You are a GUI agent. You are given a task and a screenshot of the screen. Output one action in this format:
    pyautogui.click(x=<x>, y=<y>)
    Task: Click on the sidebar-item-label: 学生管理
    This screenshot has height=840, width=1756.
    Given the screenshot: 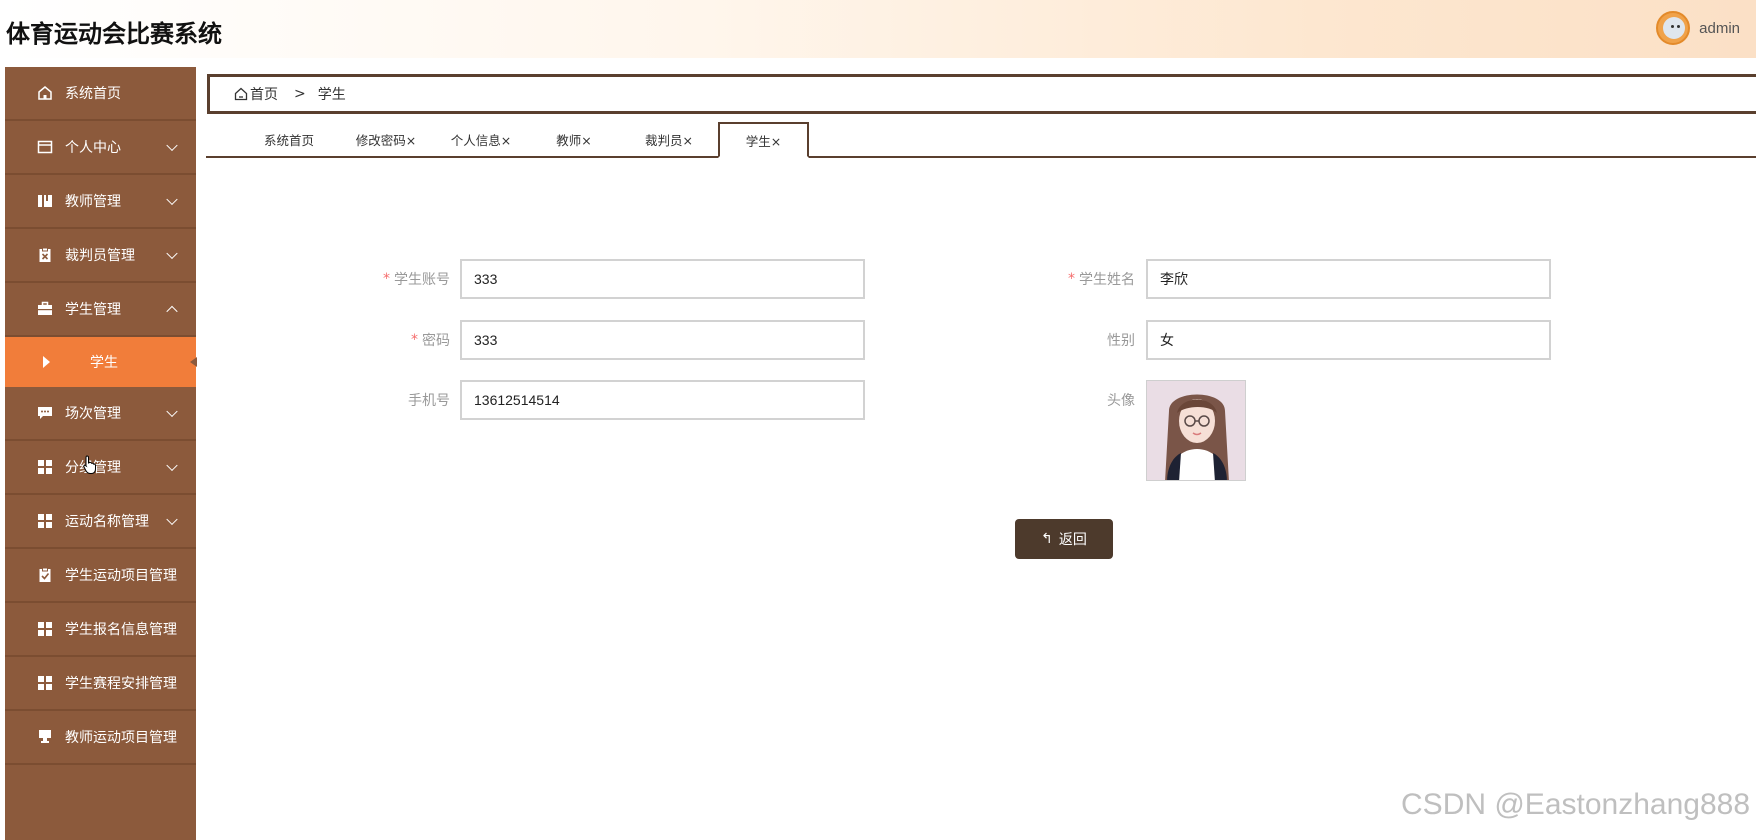 What is the action you would take?
    pyautogui.click(x=93, y=310)
    